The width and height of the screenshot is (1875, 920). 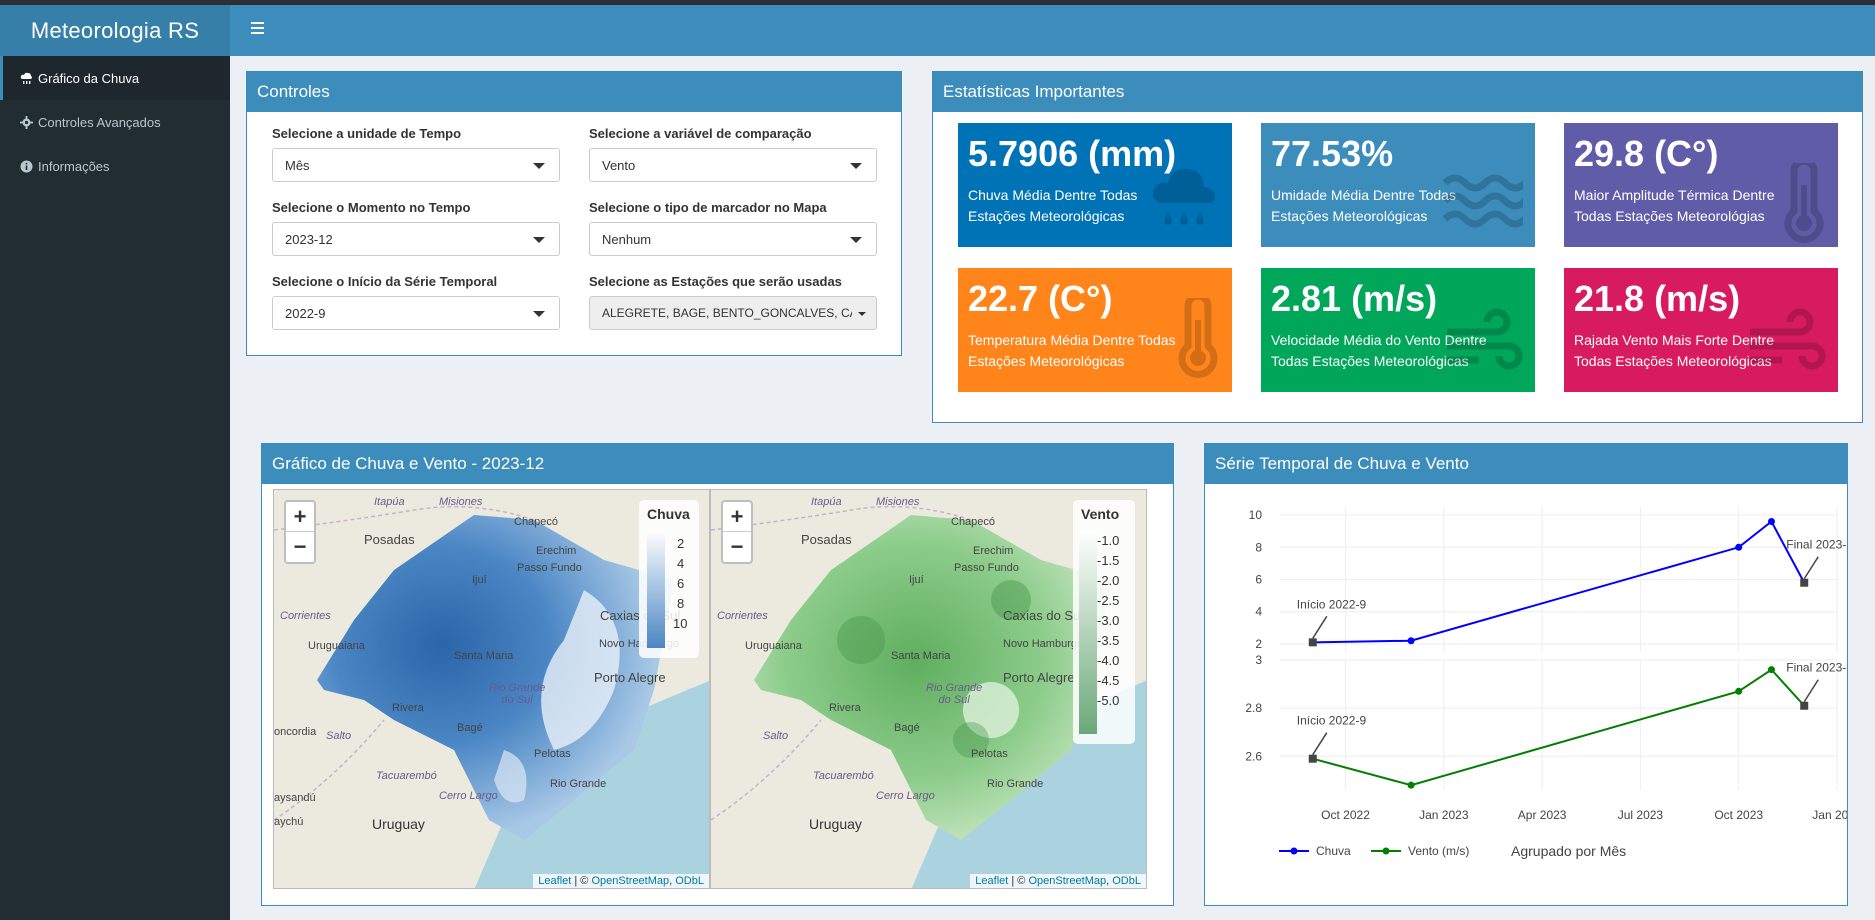 What do you see at coordinates (1108, 640) in the screenshot?
I see `wind-legend-tick: -3.5` at bounding box center [1108, 640].